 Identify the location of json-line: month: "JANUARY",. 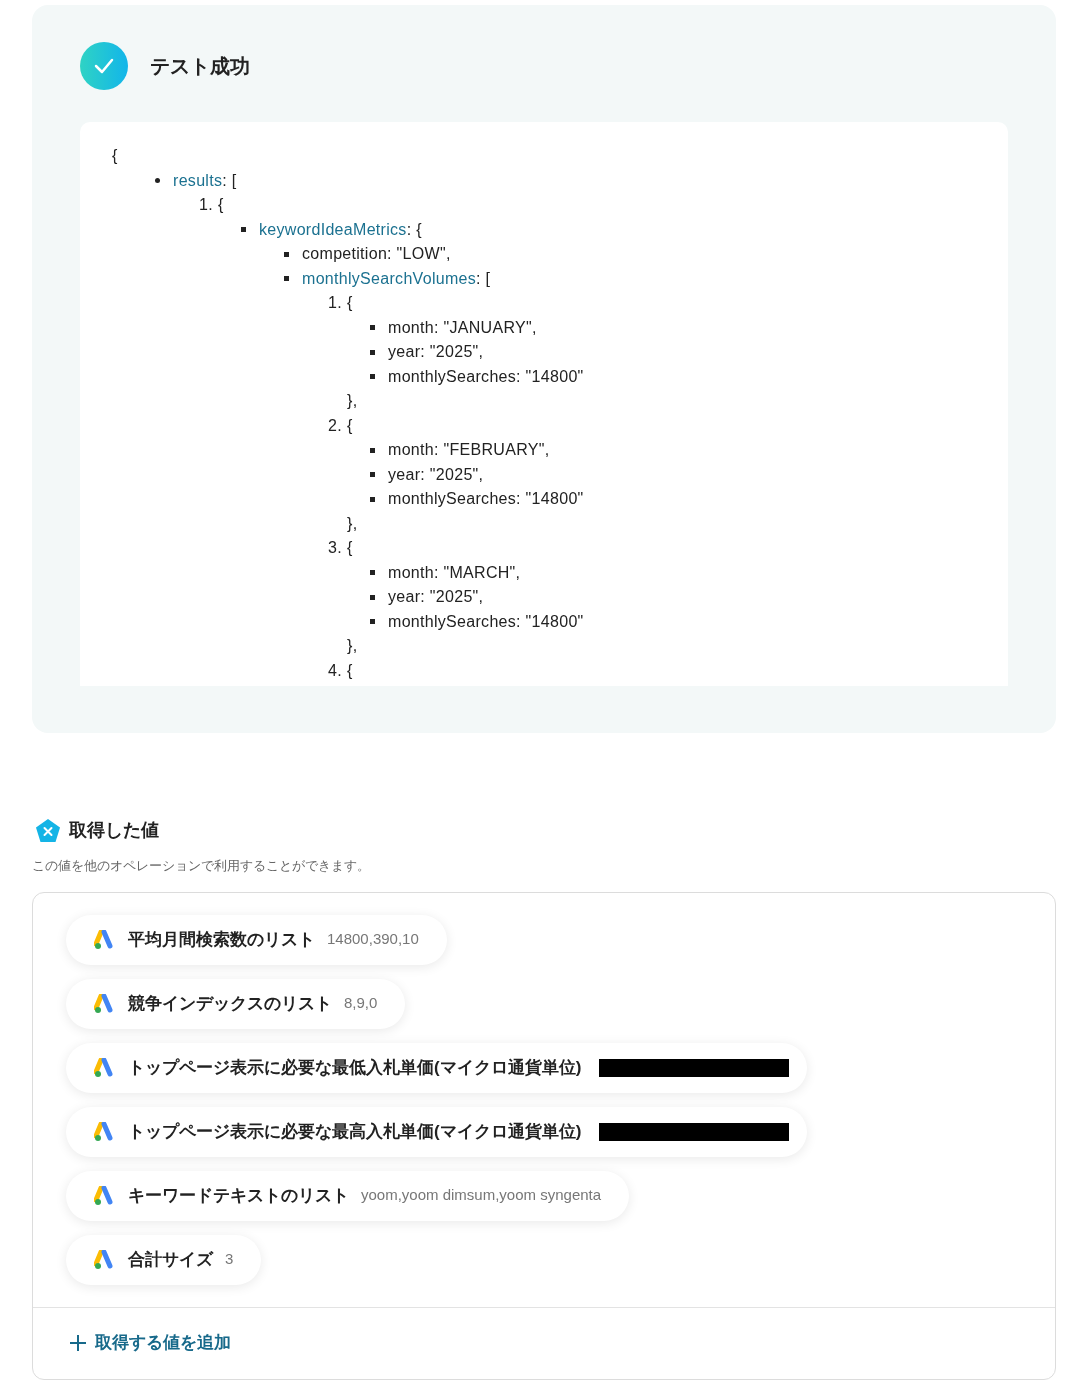
(462, 327).